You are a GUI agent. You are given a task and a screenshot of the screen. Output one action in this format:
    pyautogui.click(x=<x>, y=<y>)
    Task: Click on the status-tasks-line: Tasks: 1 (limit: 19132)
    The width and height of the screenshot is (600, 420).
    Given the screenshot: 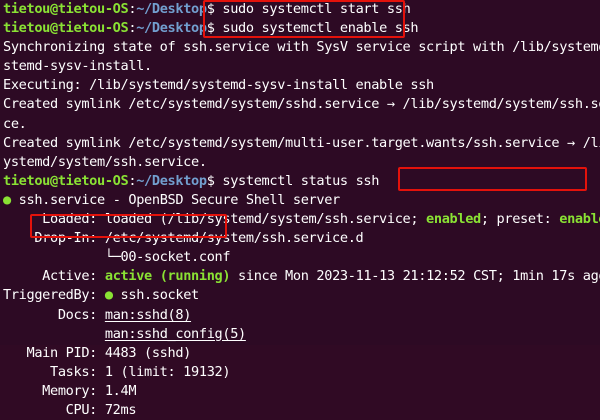 What is the action you would take?
    pyautogui.click(x=117, y=371)
    